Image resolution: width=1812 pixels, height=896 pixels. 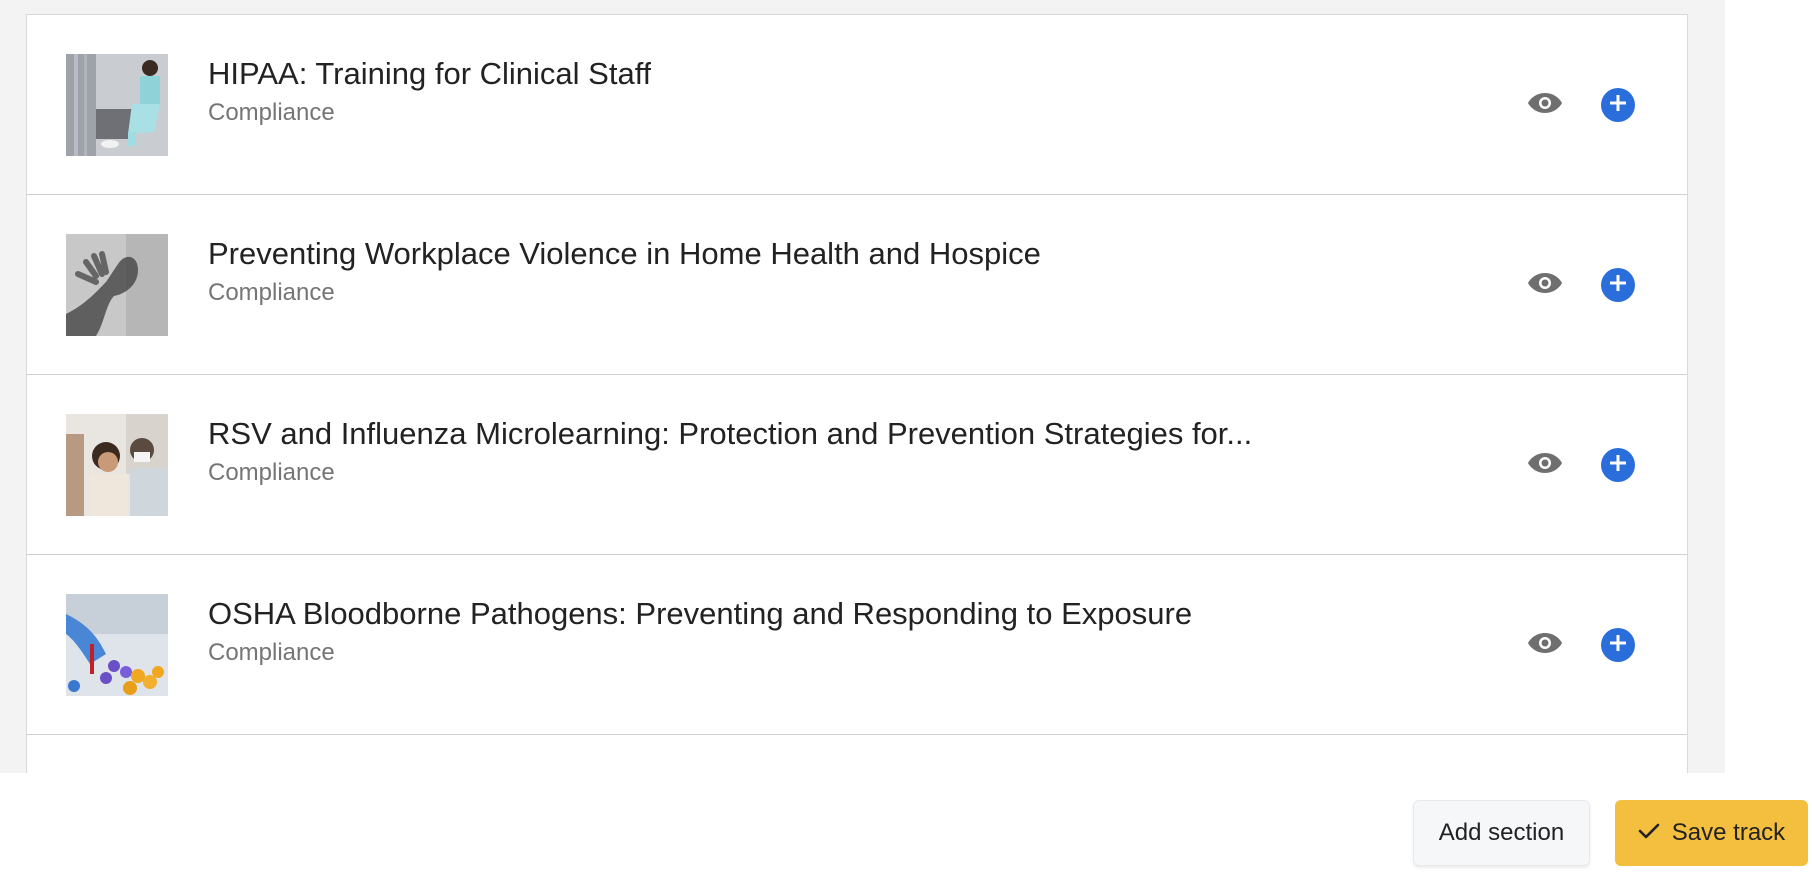 I want to click on course-title: HIPAA: Training for Clinical Staff, so click(x=429, y=73).